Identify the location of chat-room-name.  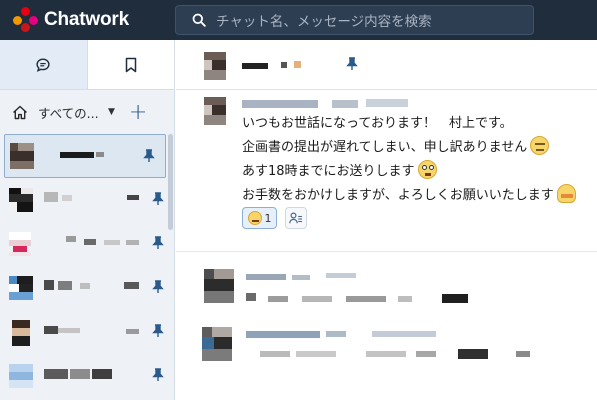
(255, 66).